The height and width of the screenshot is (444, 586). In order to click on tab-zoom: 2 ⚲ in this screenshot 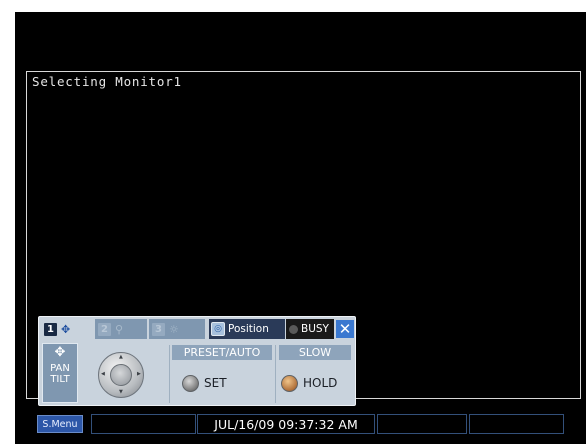, I will do `click(121, 329)`.